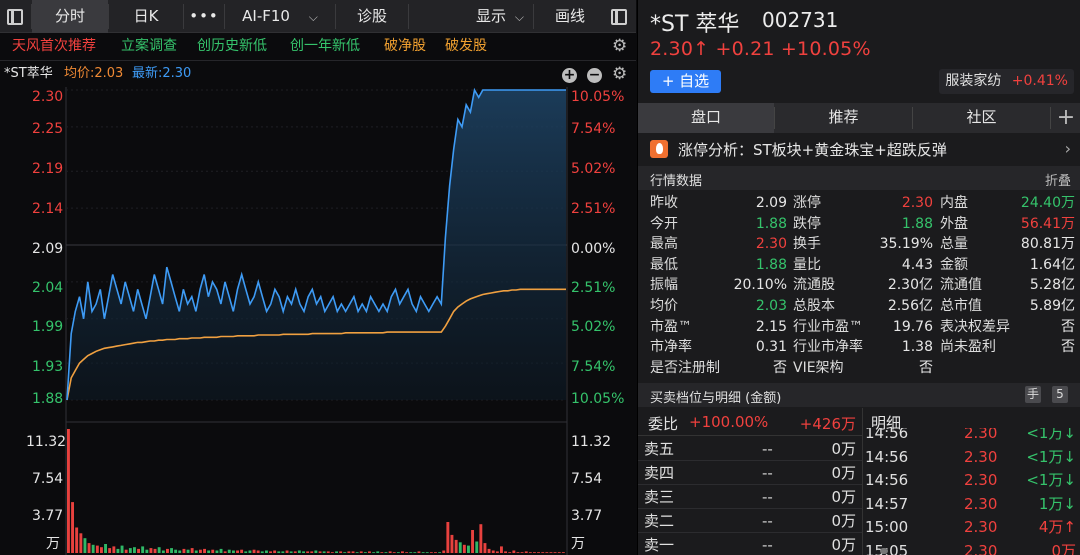  I want to click on tab-daily-k: 日K, so click(146, 16).